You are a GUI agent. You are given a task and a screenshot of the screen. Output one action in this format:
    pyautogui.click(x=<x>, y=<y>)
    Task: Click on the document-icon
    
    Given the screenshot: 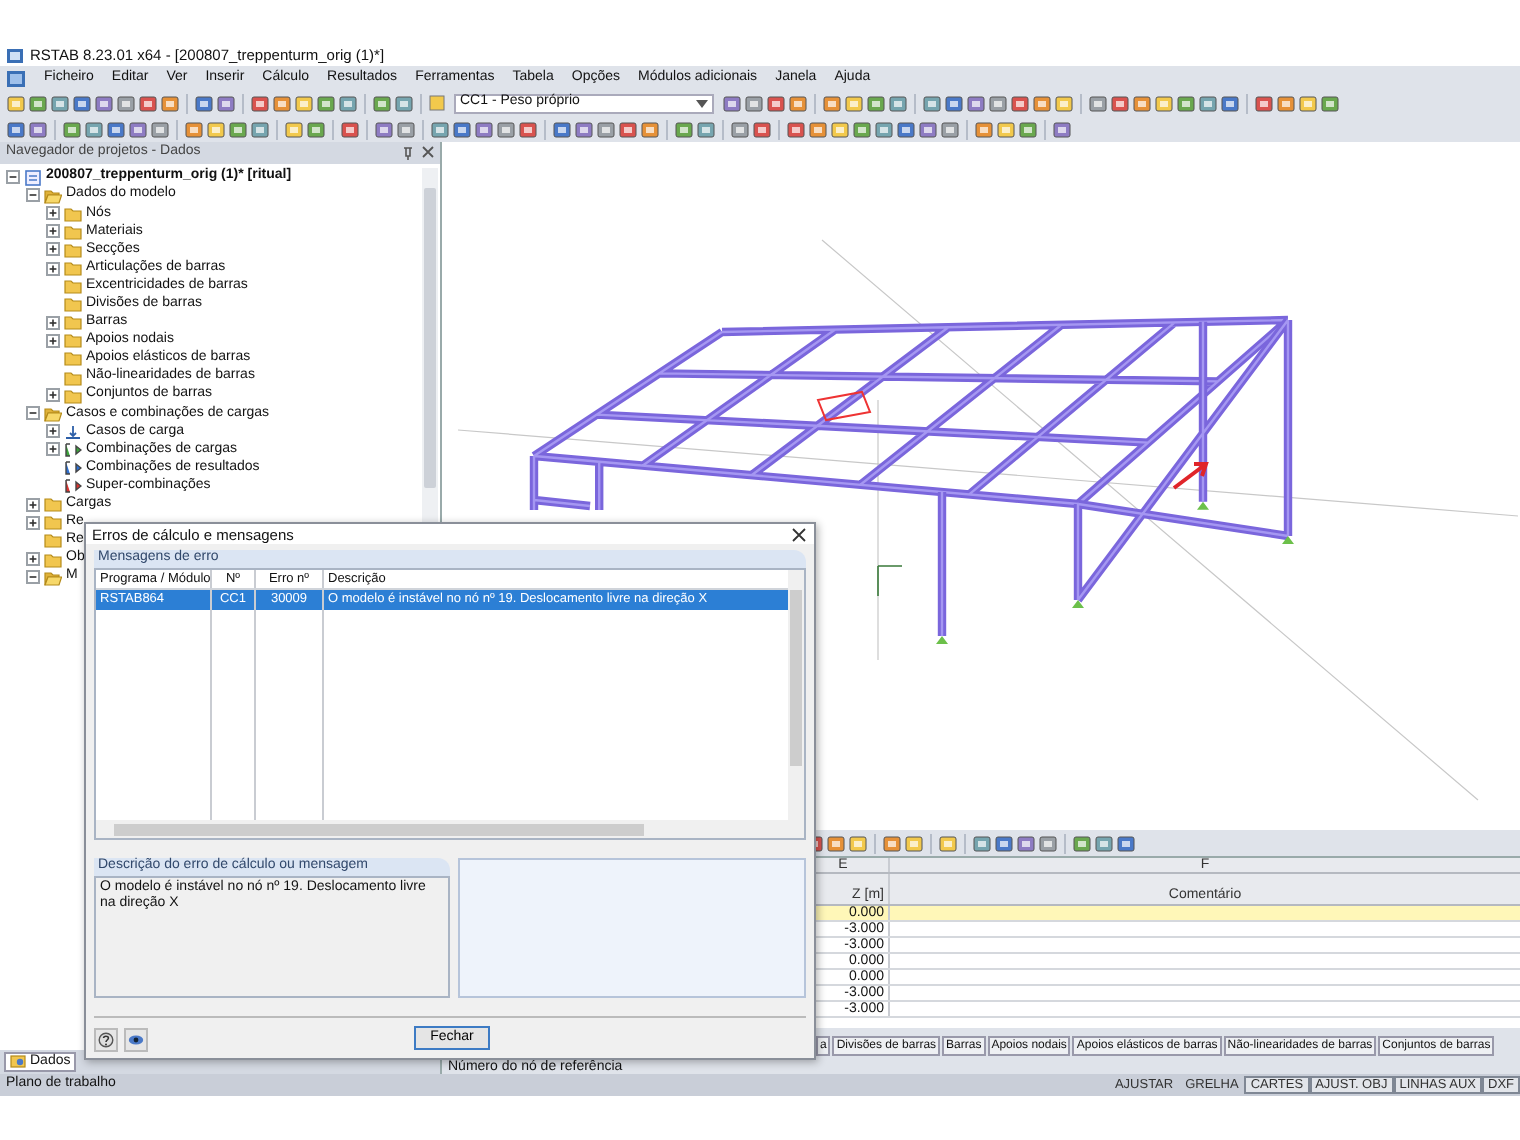 What is the action you would take?
    pyautogui.click(x=16, y=78)
    